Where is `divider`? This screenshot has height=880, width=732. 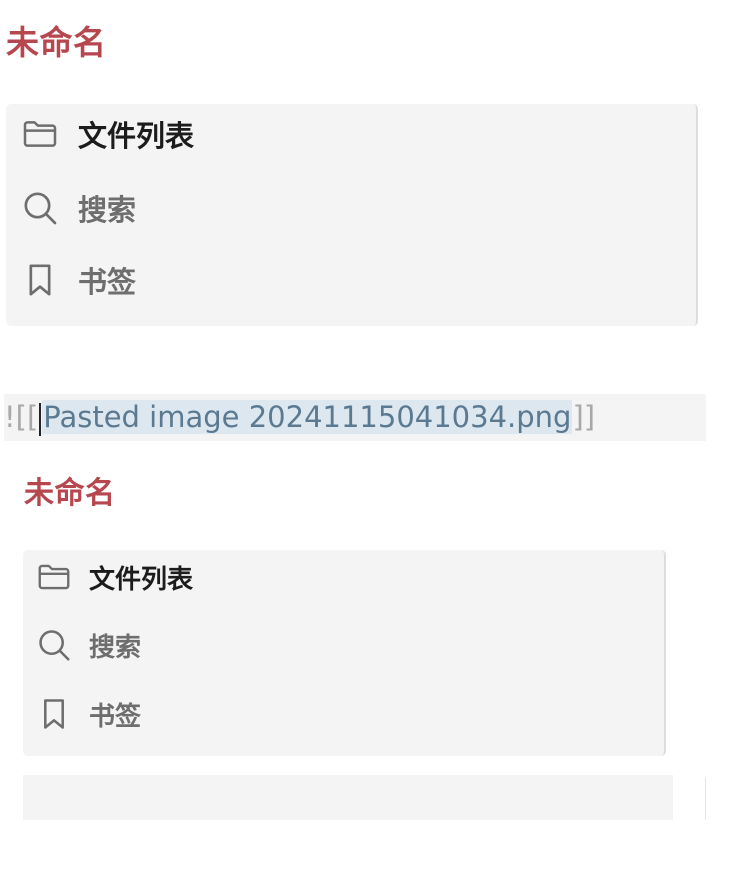
divider is located at coordinates (705, 799).